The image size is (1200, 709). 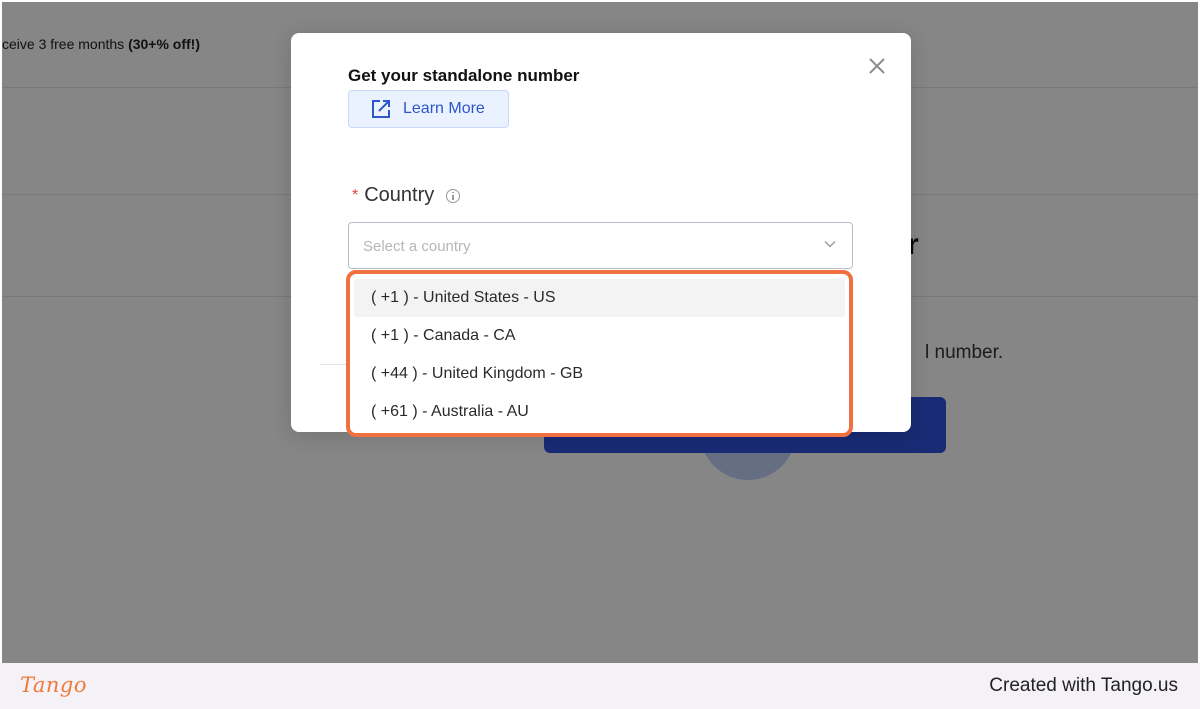 What do you see at coordinates (600, 245) in the screenshot?
I see `country-select: Select a country` at bounding box center [600, 245].